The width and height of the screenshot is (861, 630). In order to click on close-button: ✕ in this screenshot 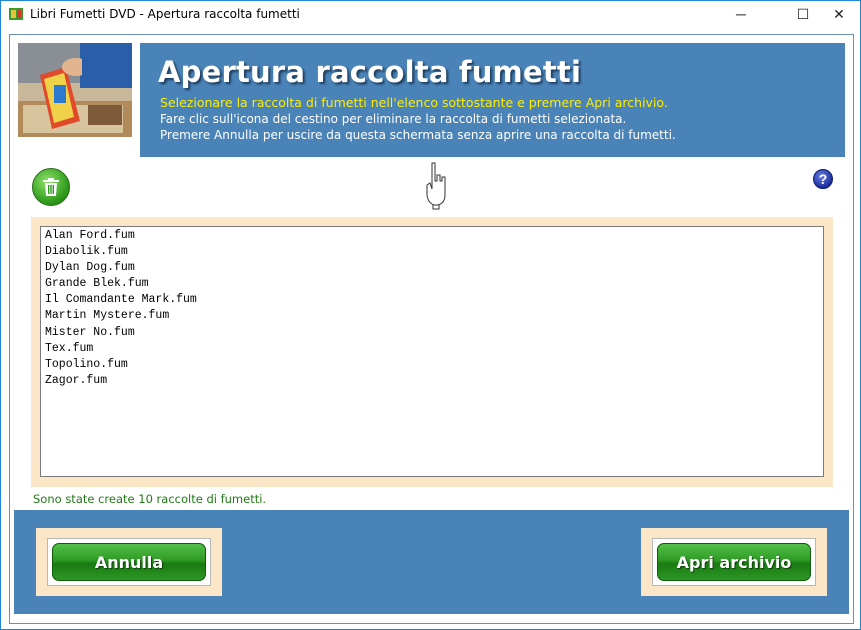, I will do `click(838, 14)`.